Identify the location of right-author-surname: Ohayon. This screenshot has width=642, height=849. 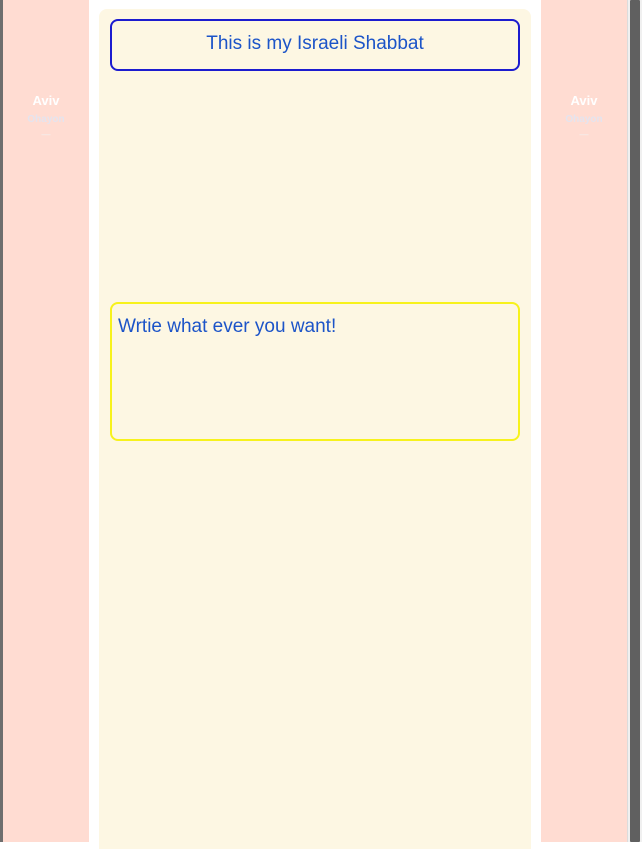
(584, 119).